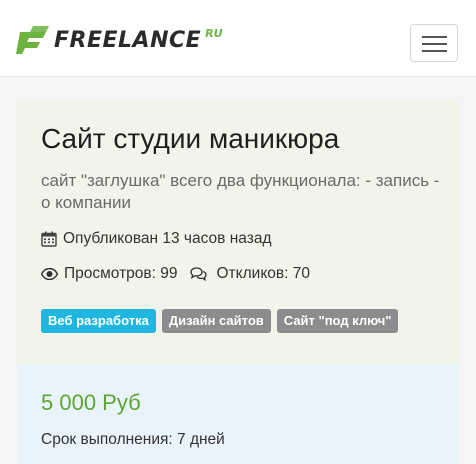 The width and height of the screenshot is (476, 464). Describe the element at coordinates (133, 439) in the screenshot. I see `project-deadline: Срок выполнения: 7 дней` at that location.